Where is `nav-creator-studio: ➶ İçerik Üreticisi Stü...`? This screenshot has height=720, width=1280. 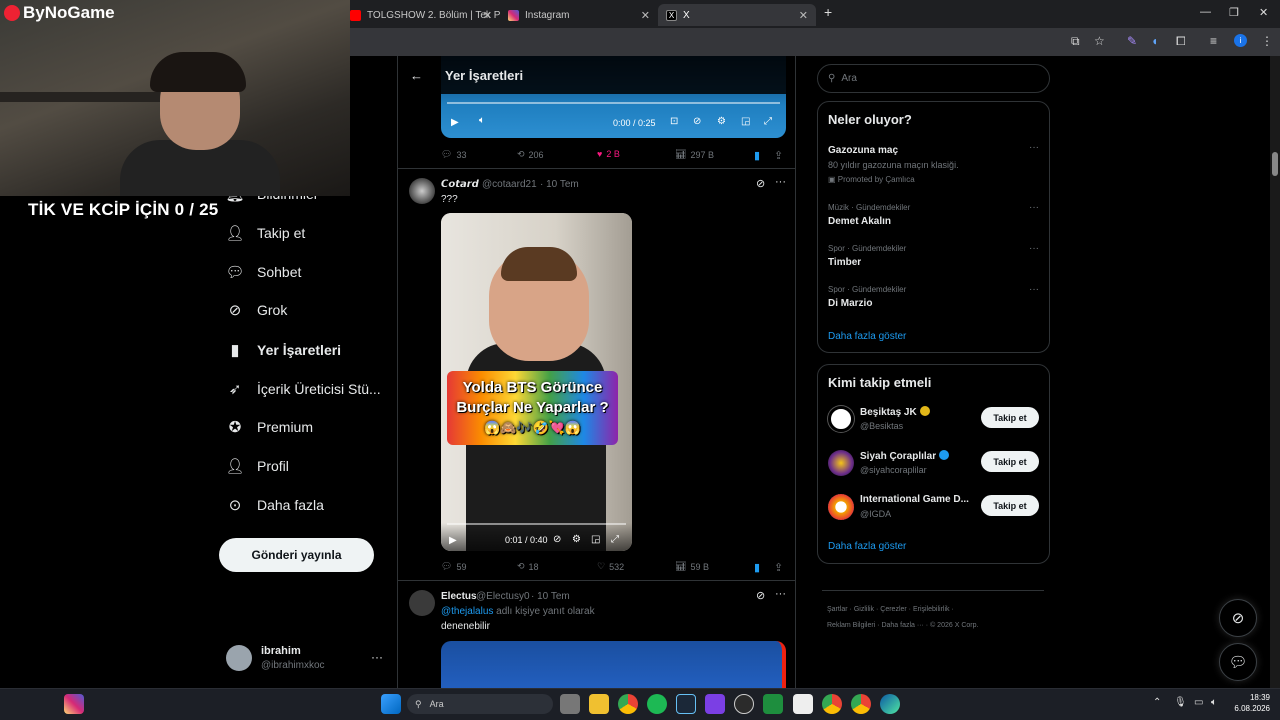
nav-creator-studio: ➶ İçerik Üreticisi Stü... is located at coordinates (303, 389).